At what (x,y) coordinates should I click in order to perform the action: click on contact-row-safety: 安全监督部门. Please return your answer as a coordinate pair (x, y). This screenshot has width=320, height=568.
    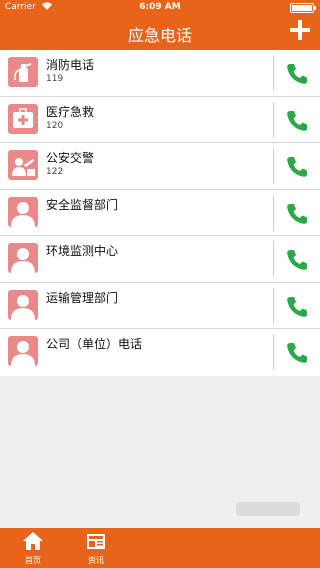
    Looking at the image, I should click on (160, 213).